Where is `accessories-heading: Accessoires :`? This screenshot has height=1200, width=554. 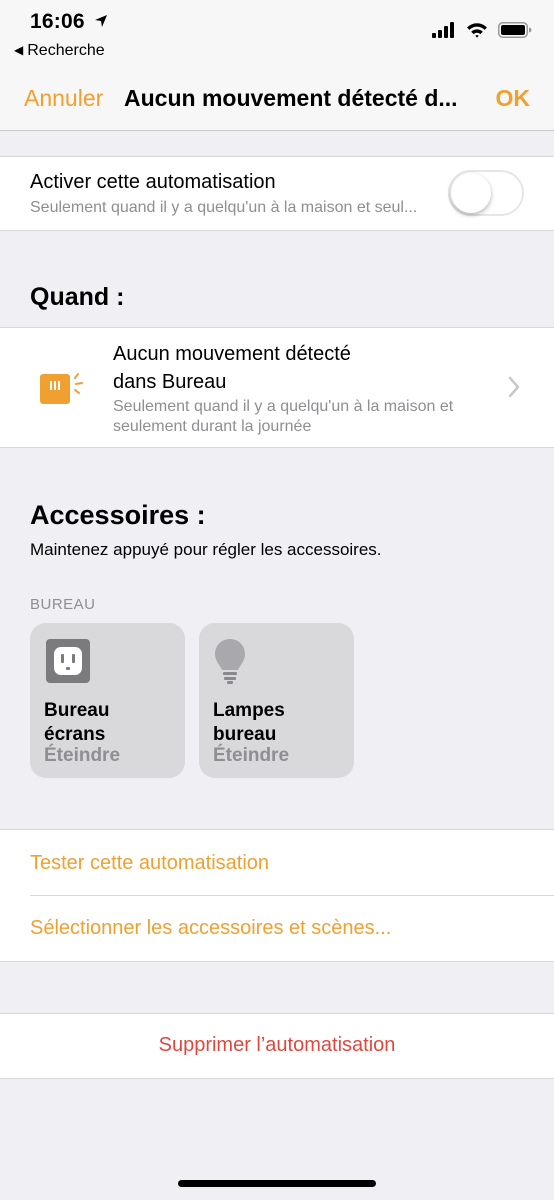
accessories-heading: Accessoires : is located at coordinates (118, 515).